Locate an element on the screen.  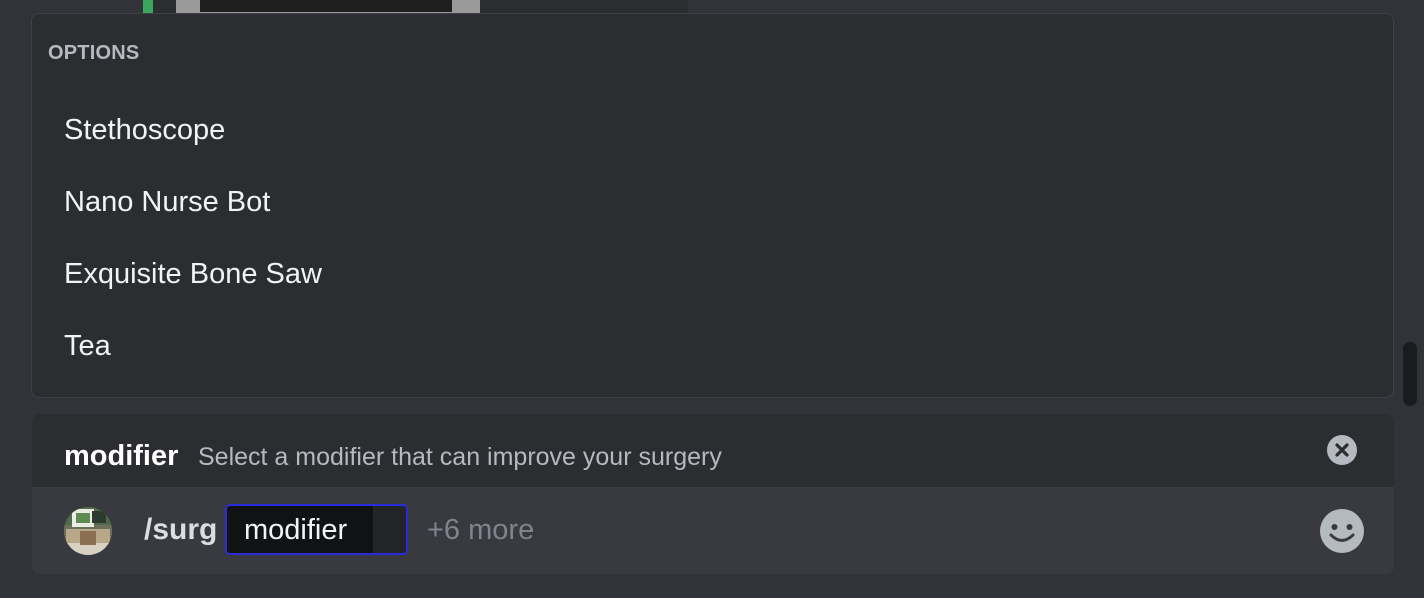
option-item-stethoscope: Stethoscope is located at coordinates (144, 130).